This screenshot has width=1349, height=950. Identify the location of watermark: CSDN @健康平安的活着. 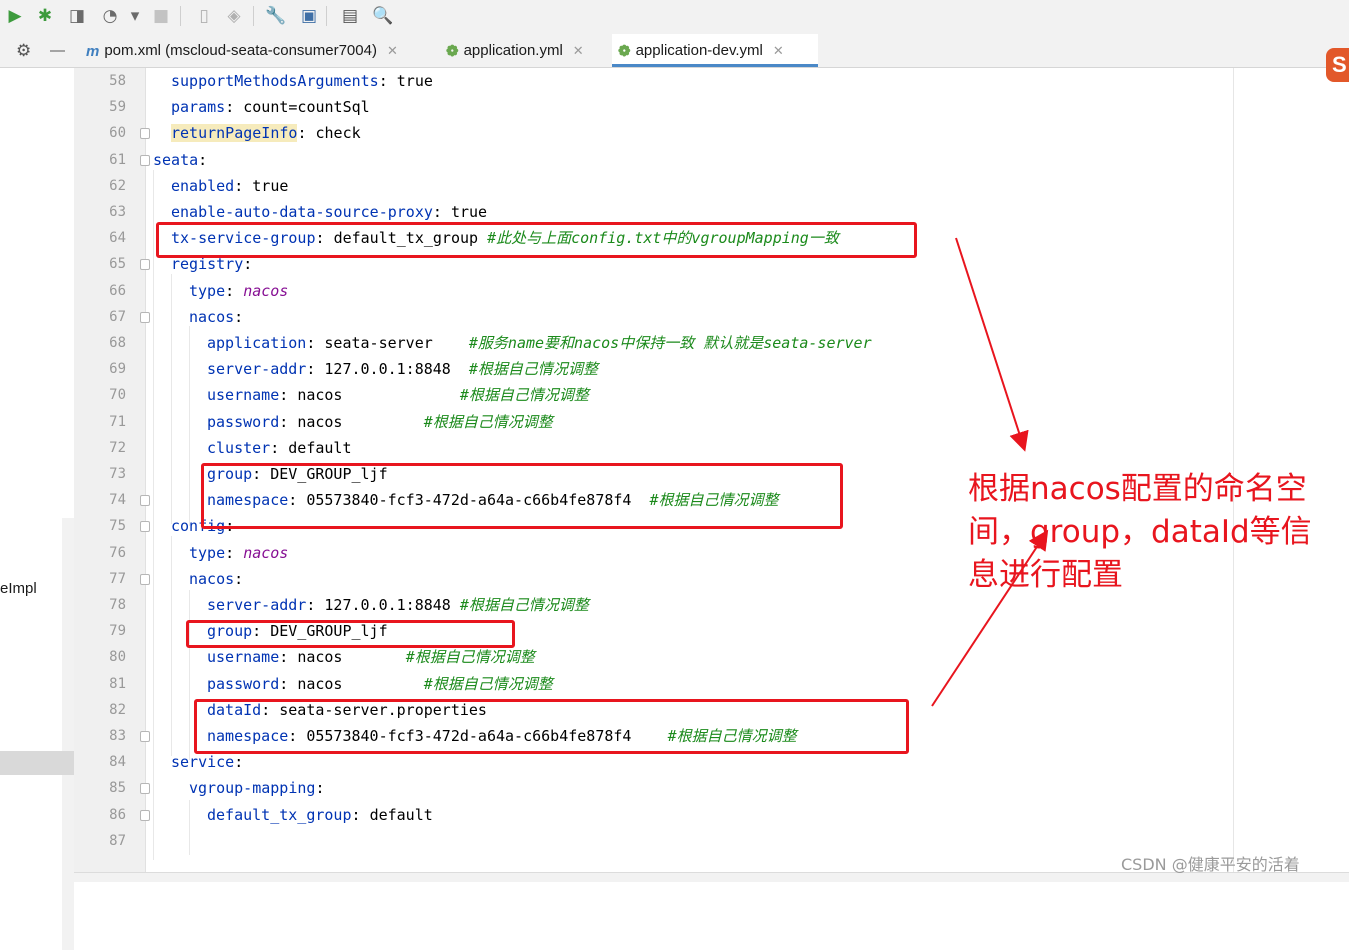
(1210, 864).